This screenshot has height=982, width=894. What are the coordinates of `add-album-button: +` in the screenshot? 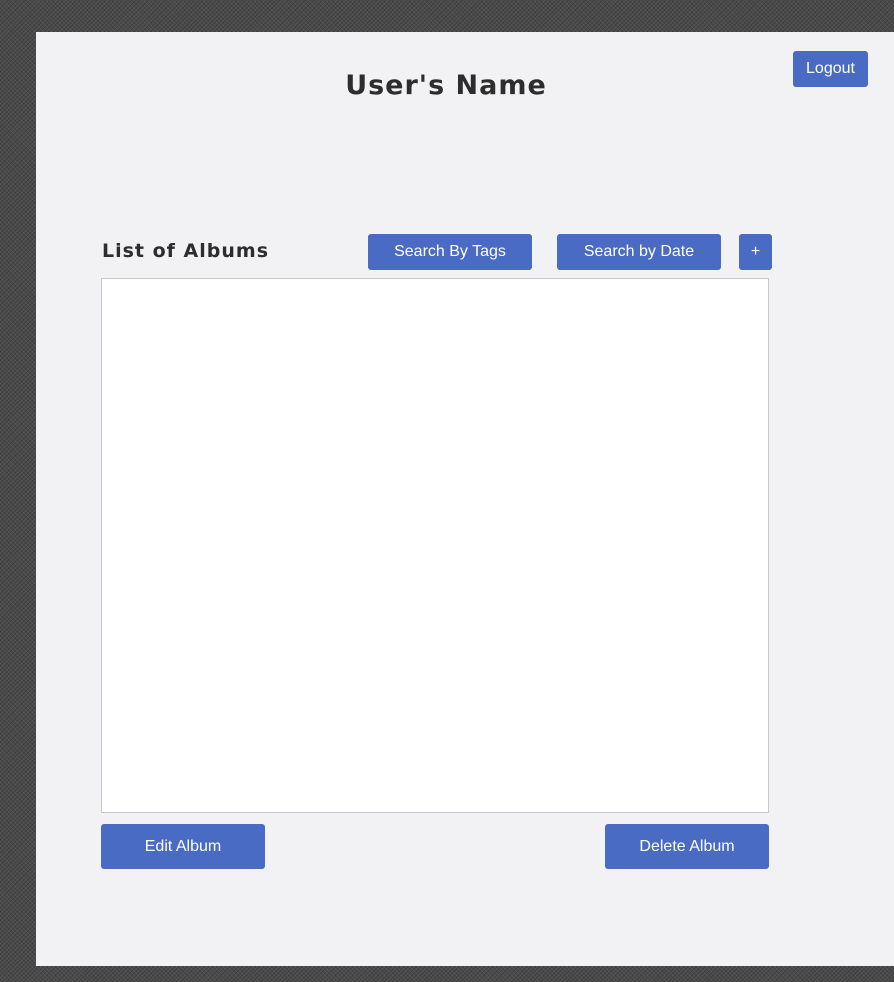 It's located at (755, 252).